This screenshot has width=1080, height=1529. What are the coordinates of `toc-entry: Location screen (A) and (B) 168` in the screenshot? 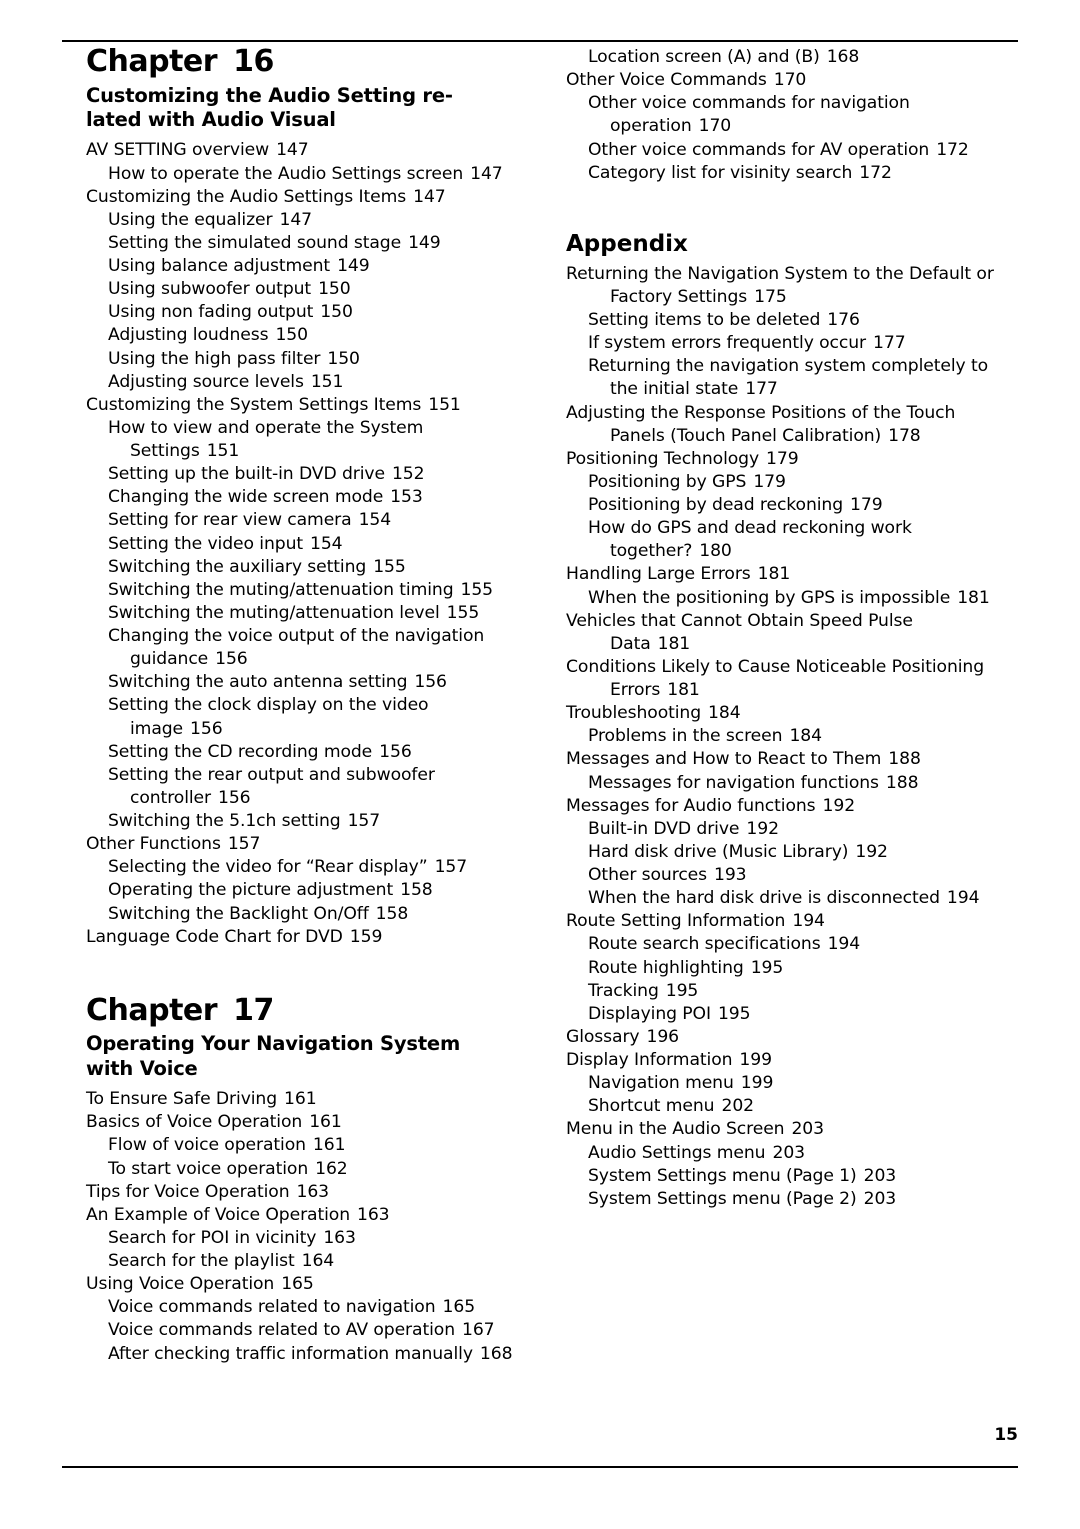 It's located at (792, 57).